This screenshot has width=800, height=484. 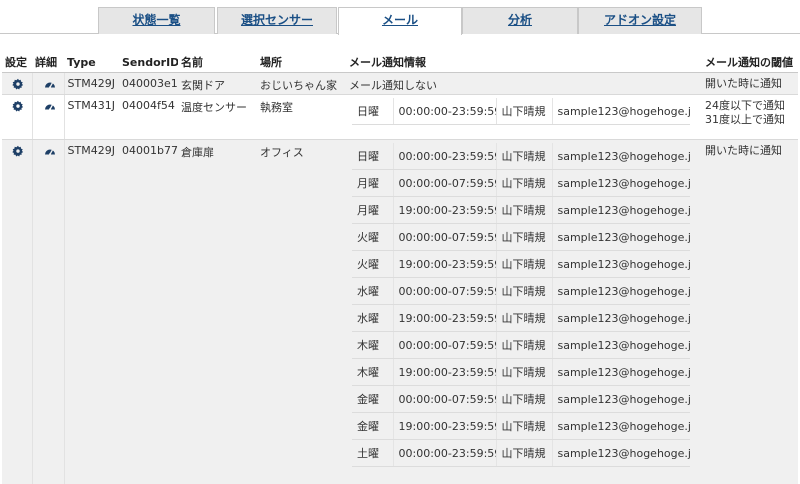 What do you see at coordinates (524, 83) in the screenshot?
I see `mail-info-cell: メール通知しない` at bounding box center [524, 83].